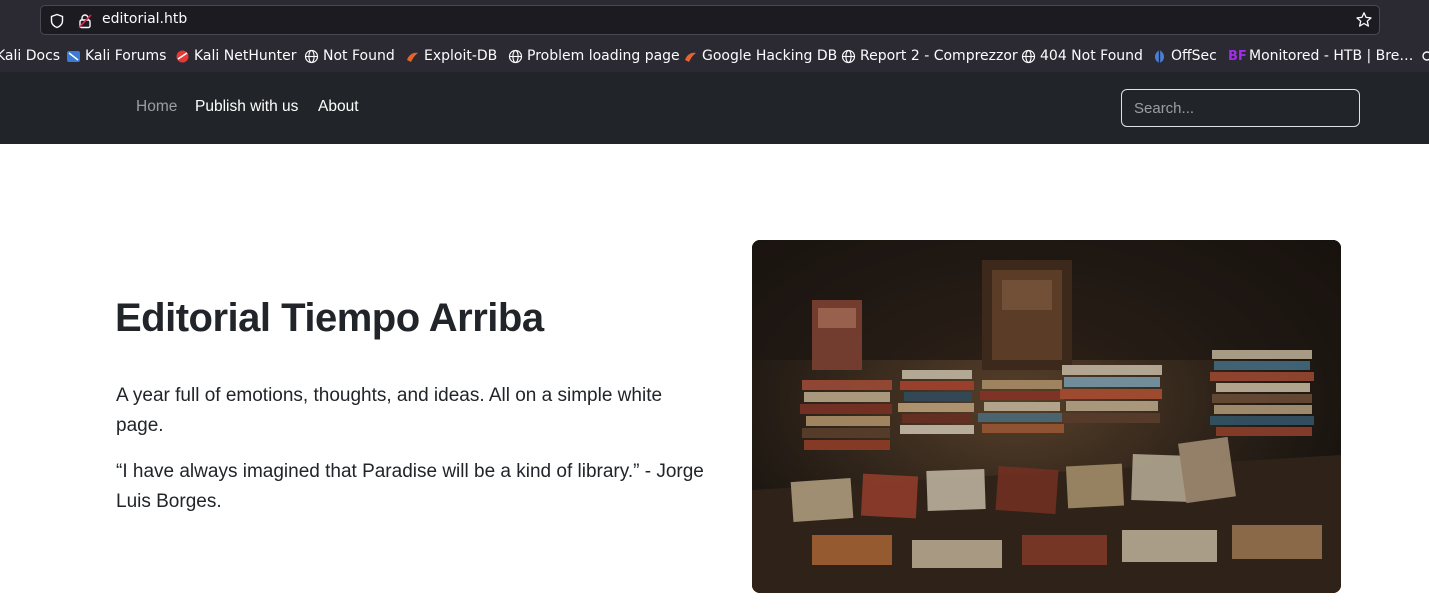  Describe the element at coordinates (1082, 56) in the screenshot. I see `bookmark-404-not-found: 404 Not Found` at that location.